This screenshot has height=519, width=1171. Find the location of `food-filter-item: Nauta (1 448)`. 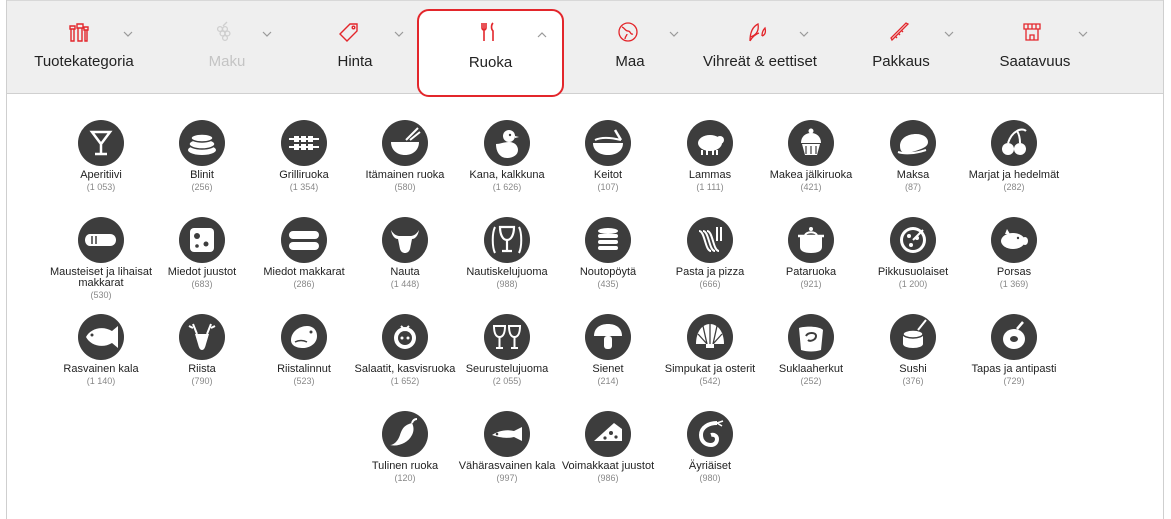

food-filter-item: Nauta (1 448) is located at coordinates (405, 253).